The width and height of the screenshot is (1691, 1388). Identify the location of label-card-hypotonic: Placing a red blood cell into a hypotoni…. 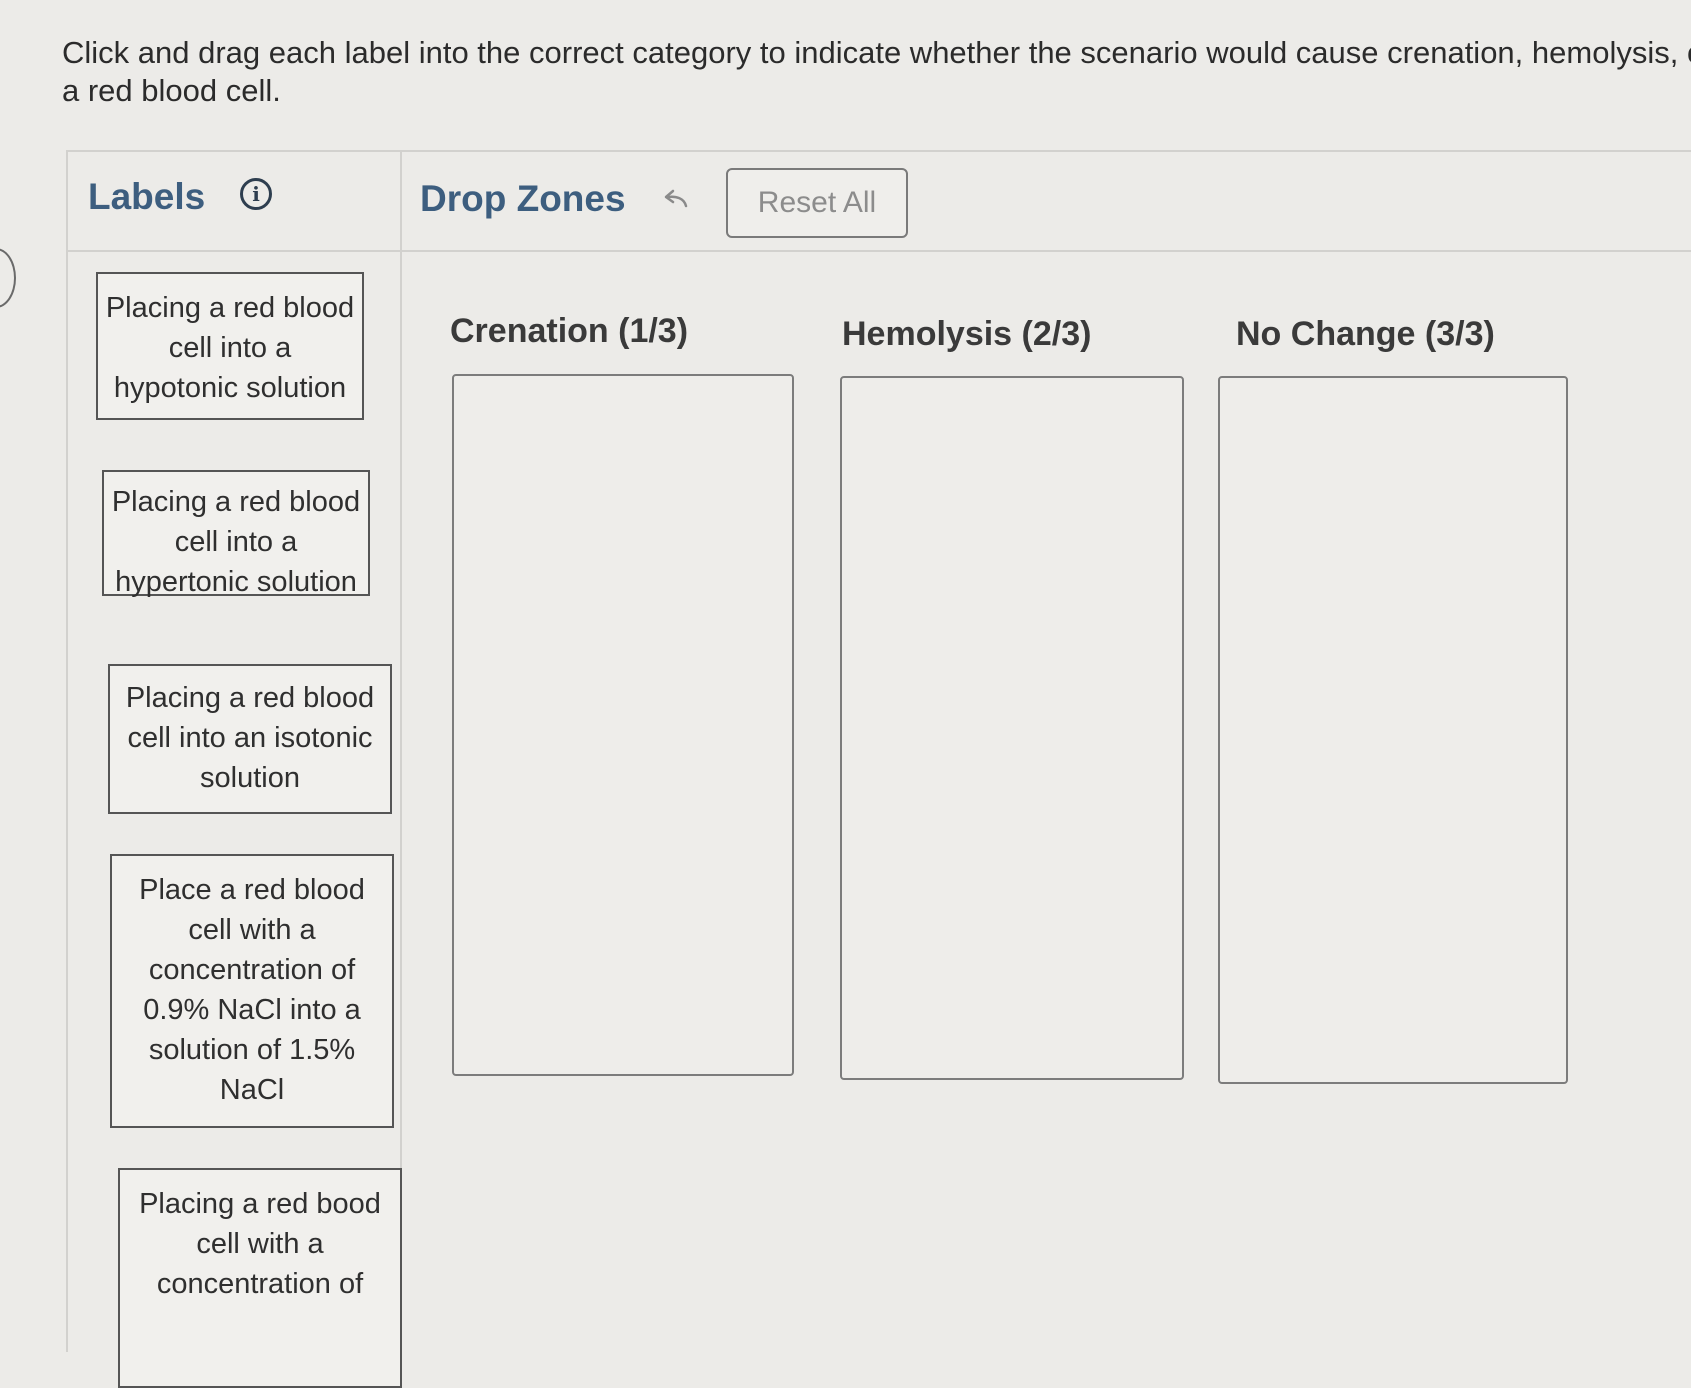
(230, 346).